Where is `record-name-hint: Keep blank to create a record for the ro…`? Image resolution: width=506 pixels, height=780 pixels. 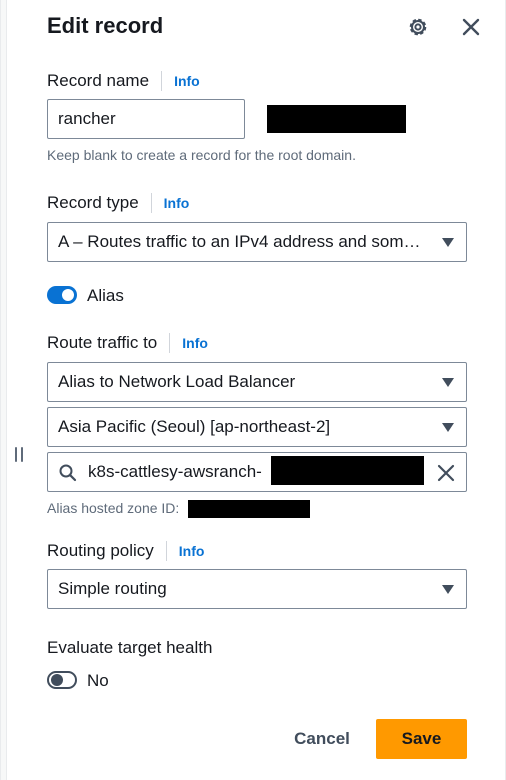
record-name-hint: Keep blank to create a record for the ro… is located at coordinates (201, 155).